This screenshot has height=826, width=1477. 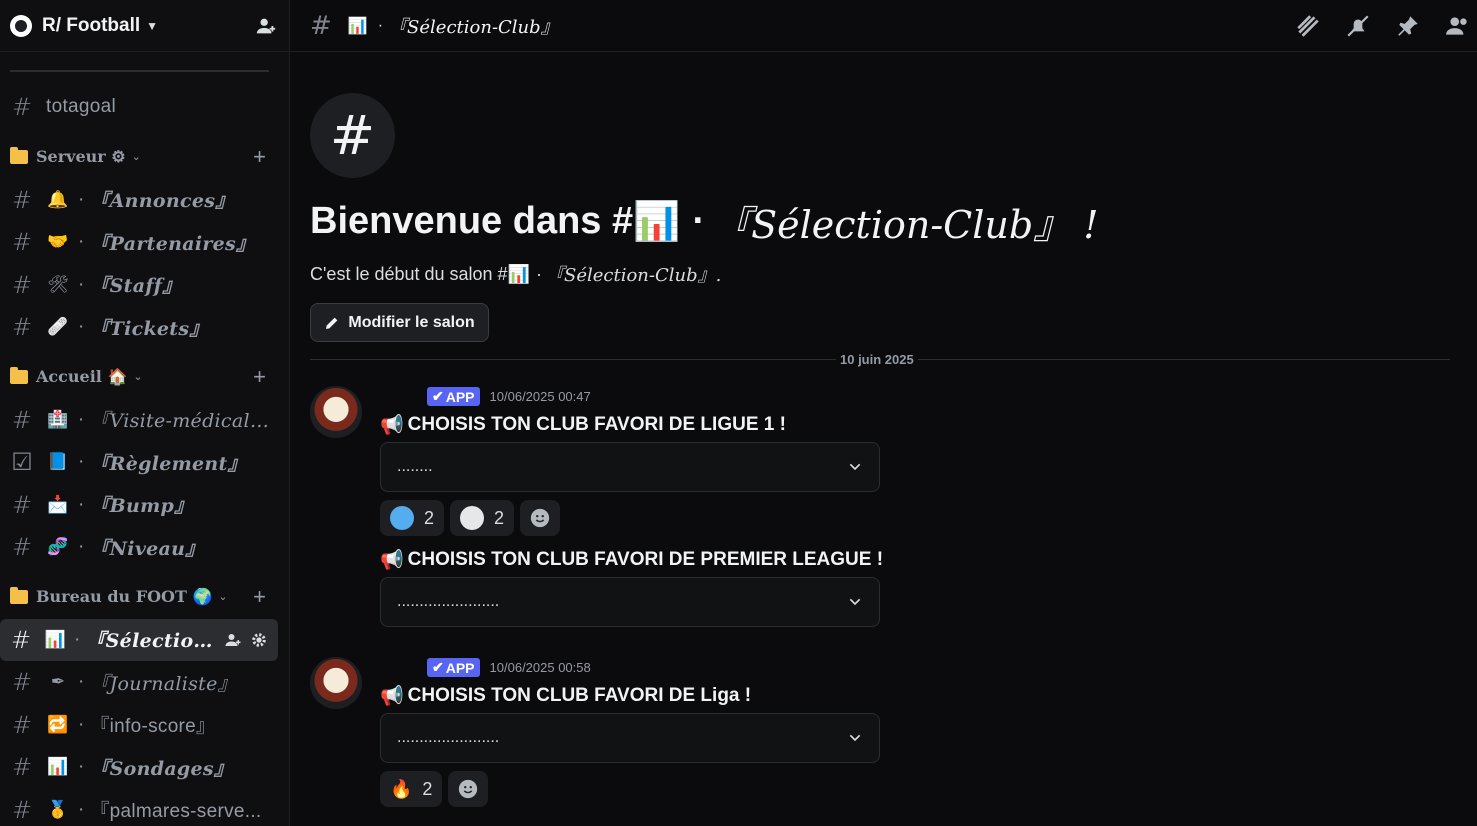 What do you see at coordinates (163, 683) in the screenshot?
I see `channel-label: 『Journaliste』` at bounding box center [163, 683].